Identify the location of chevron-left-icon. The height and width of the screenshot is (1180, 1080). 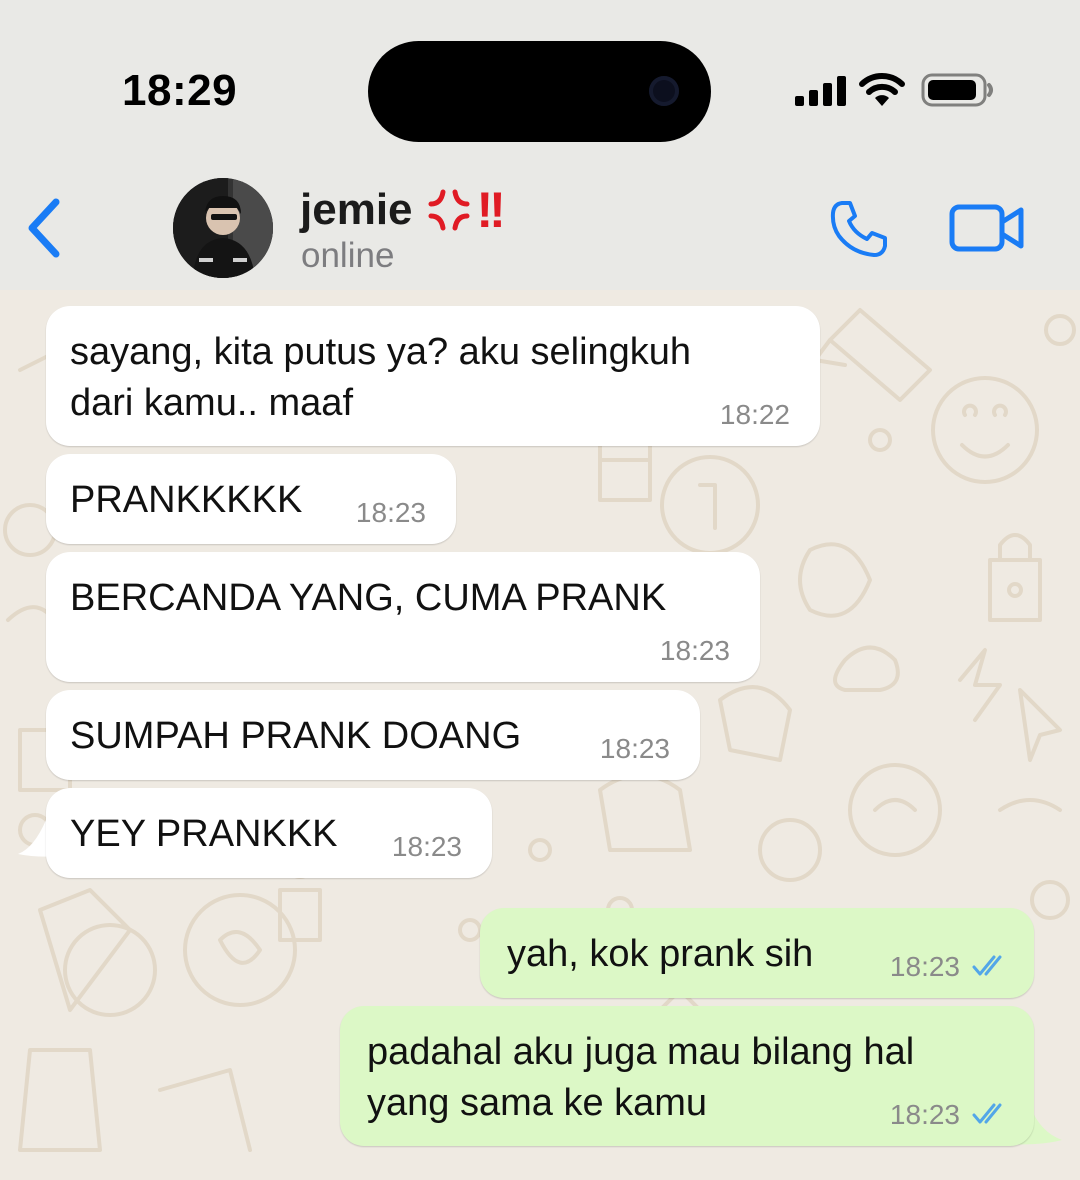
(44, 228).